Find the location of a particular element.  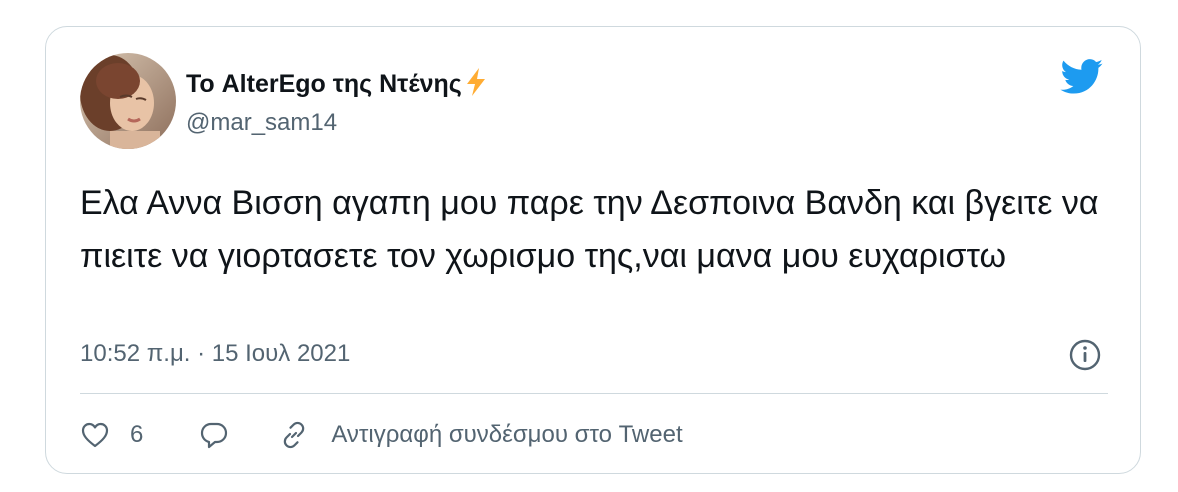

divider is located at coordinates (594, 393).